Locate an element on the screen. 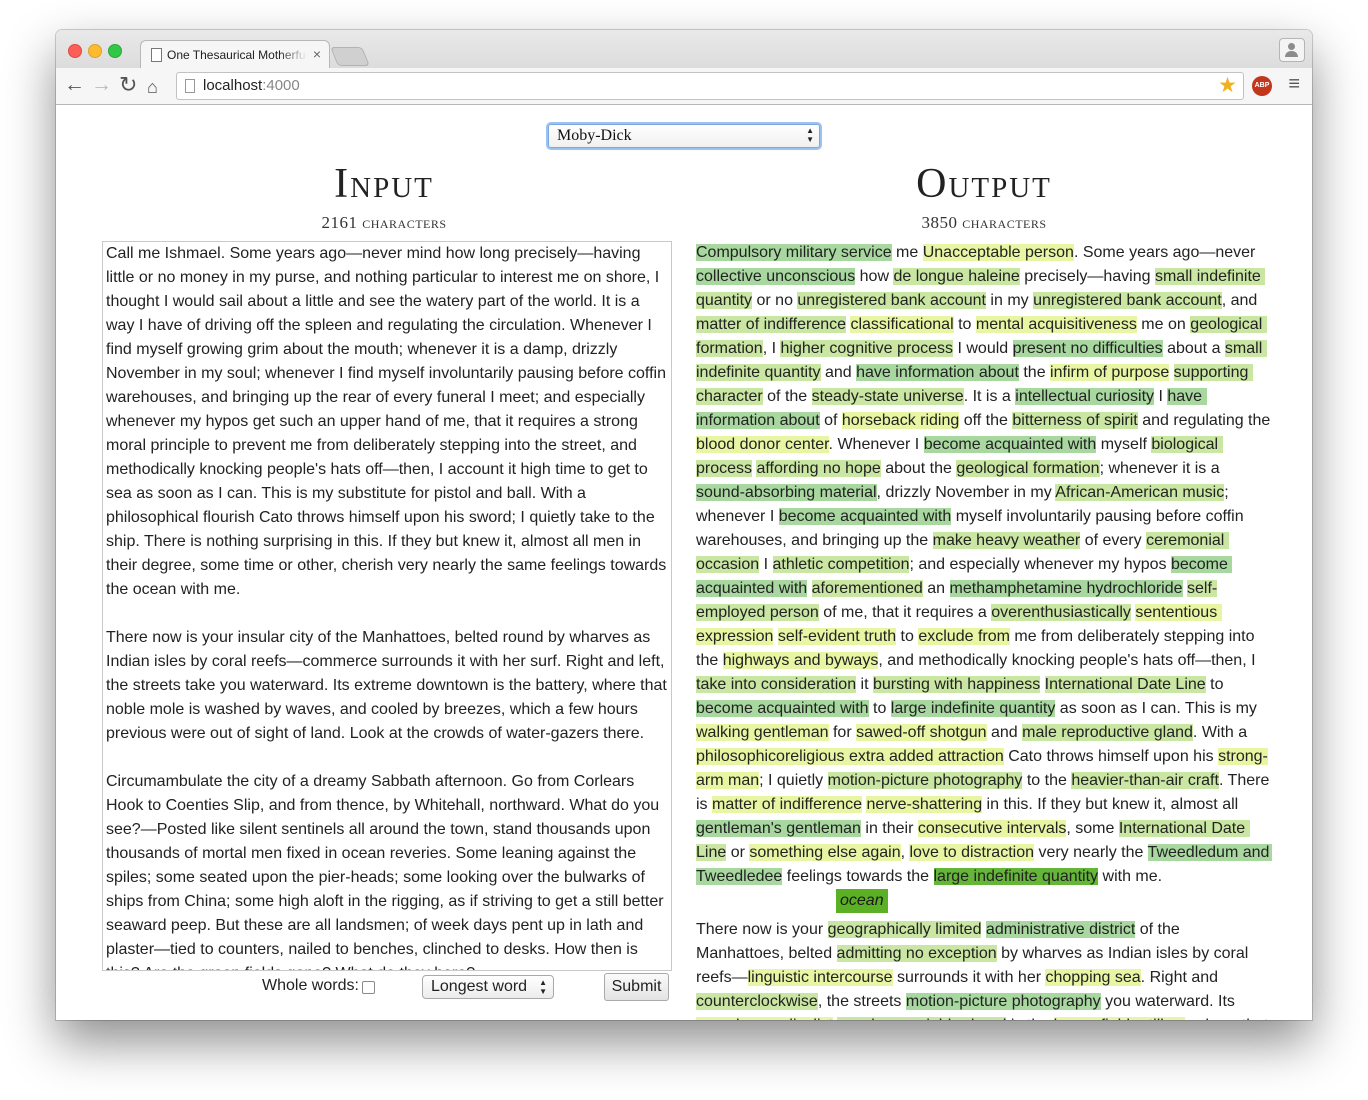  replaced-phrase: intellectual curiosity is located at coordinates (1085, 396).